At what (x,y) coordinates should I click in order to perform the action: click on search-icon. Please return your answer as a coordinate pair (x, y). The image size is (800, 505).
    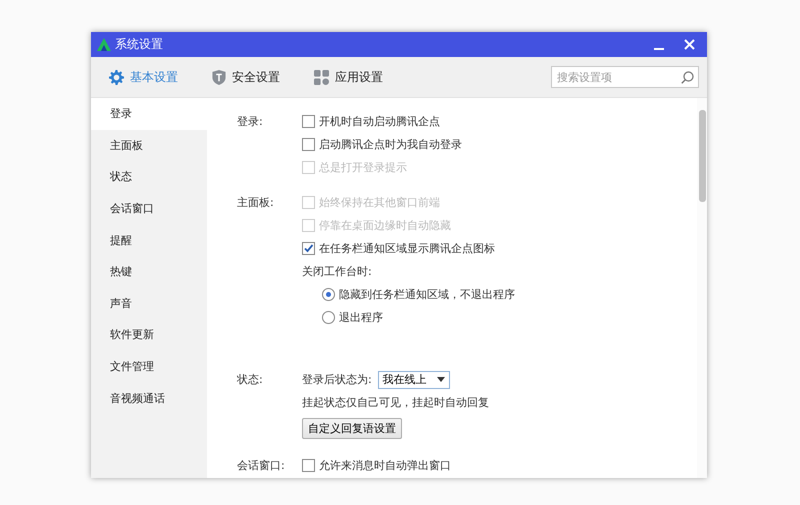
    Looking at the image, I should click on (687, 77).